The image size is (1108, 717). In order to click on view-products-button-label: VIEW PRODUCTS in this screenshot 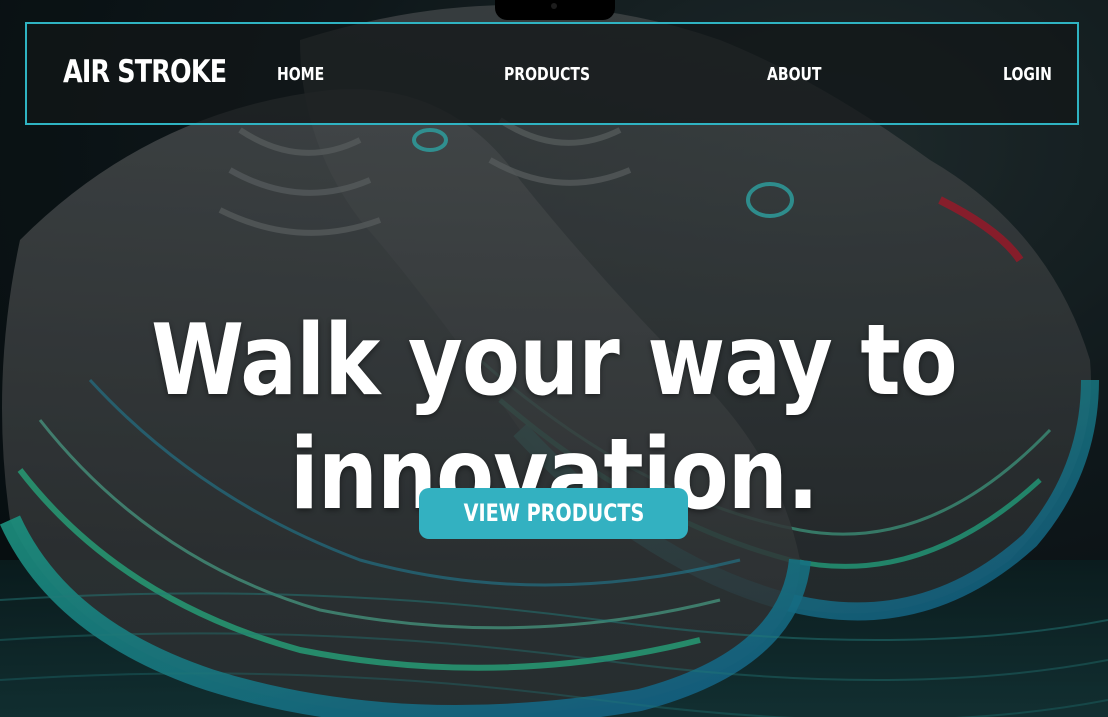, I will do `click(553, 513)`.